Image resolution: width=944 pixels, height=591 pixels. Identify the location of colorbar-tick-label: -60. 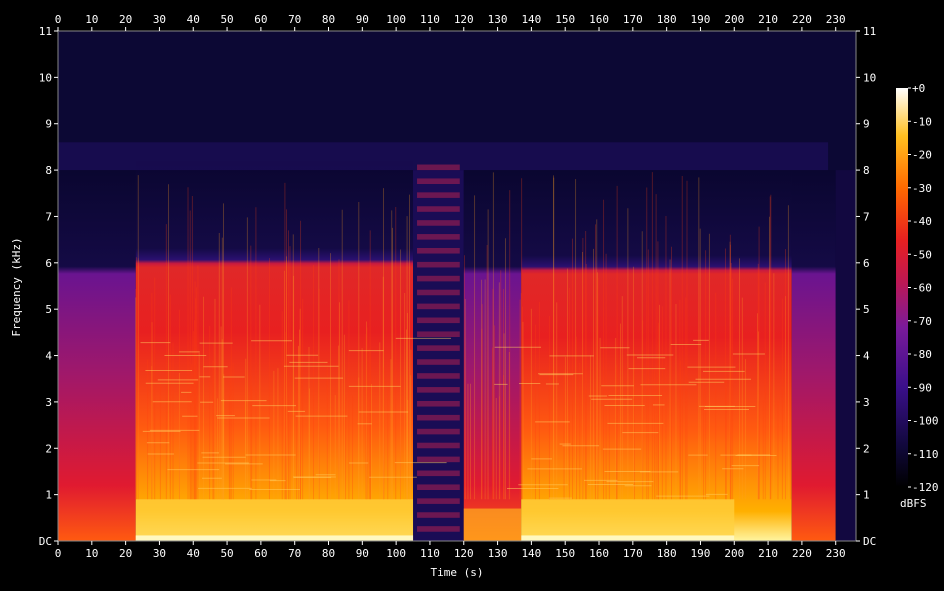
(922, 288).